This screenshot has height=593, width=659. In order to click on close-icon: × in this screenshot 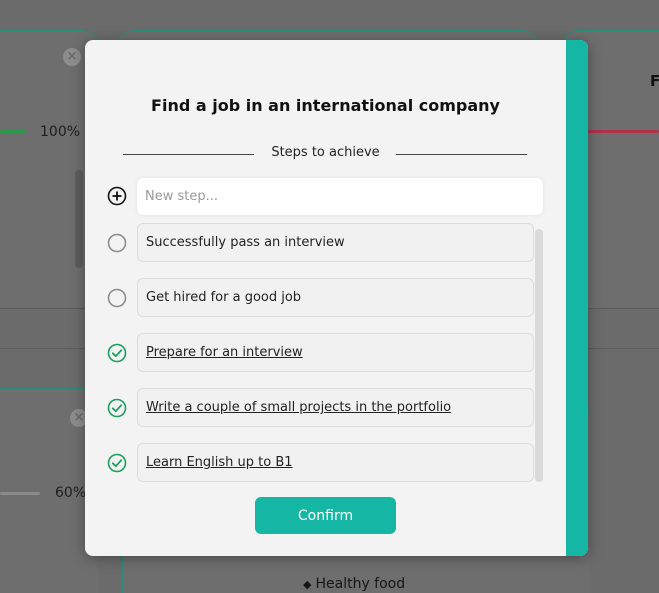, I will do `click(72, 57)`.